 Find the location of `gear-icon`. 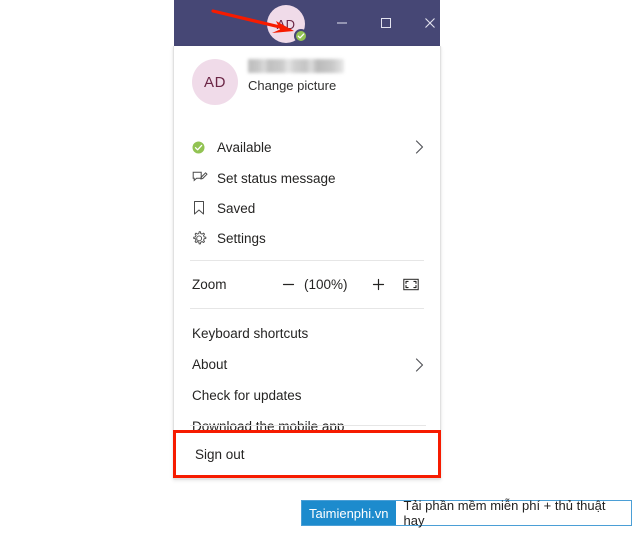

gear-icon is located at coordinates (203, 238).